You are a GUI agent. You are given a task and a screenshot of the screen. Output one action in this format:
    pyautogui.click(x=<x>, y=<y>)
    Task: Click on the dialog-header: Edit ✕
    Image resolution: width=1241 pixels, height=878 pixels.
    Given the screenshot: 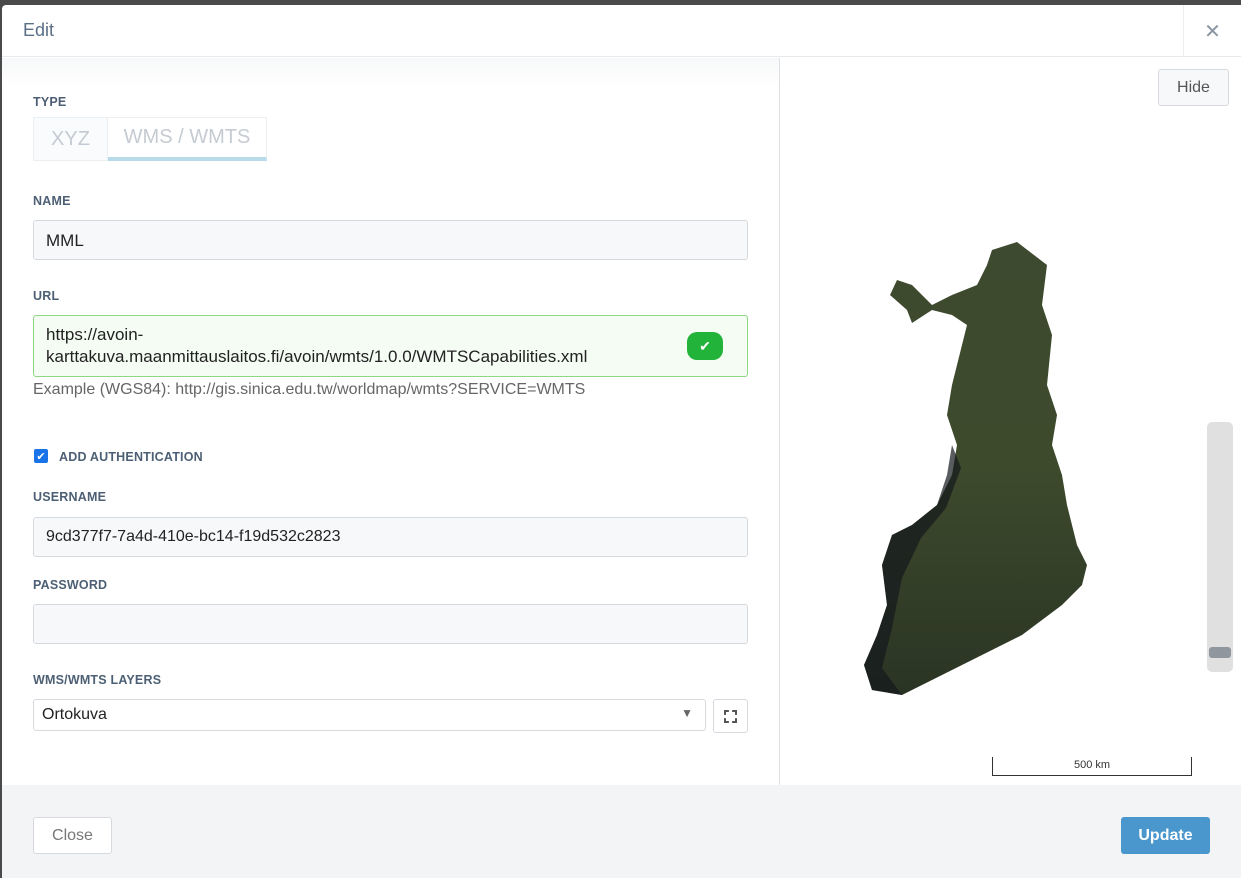 What is the action you would take?
    pyautogui.click(x=621, y=31)
    